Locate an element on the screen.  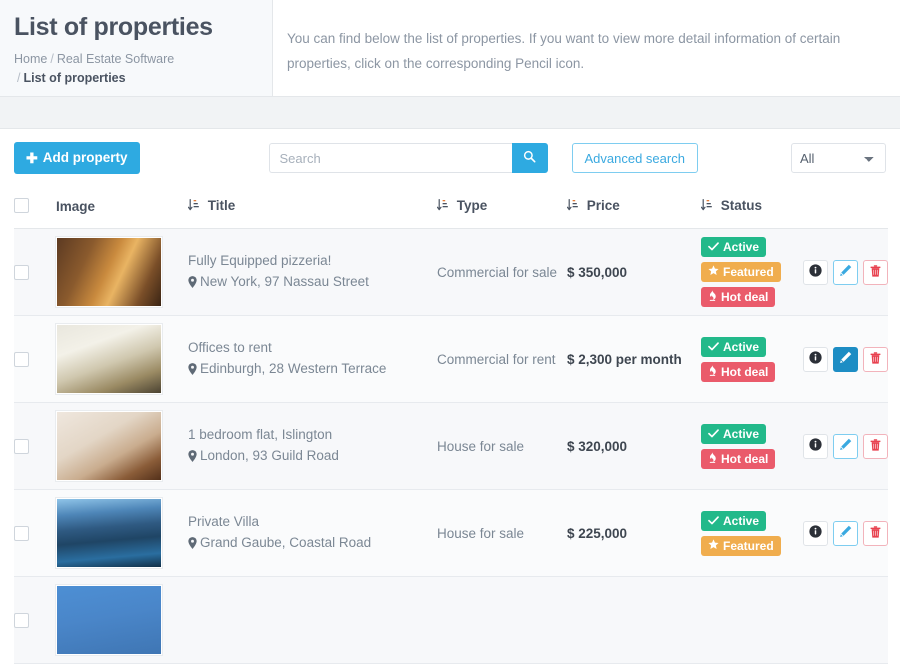
status-badge: Featured is located at coordinates (741, 272).